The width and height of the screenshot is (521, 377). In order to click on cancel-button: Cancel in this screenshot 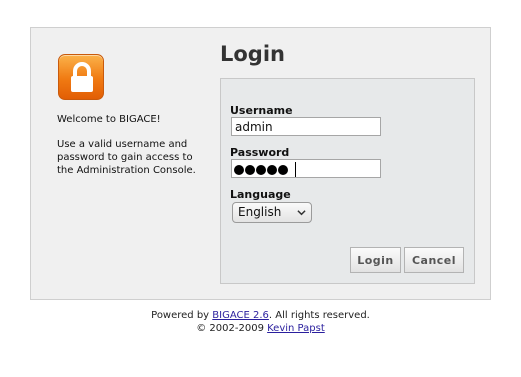, I will do `click(434, 260)`.